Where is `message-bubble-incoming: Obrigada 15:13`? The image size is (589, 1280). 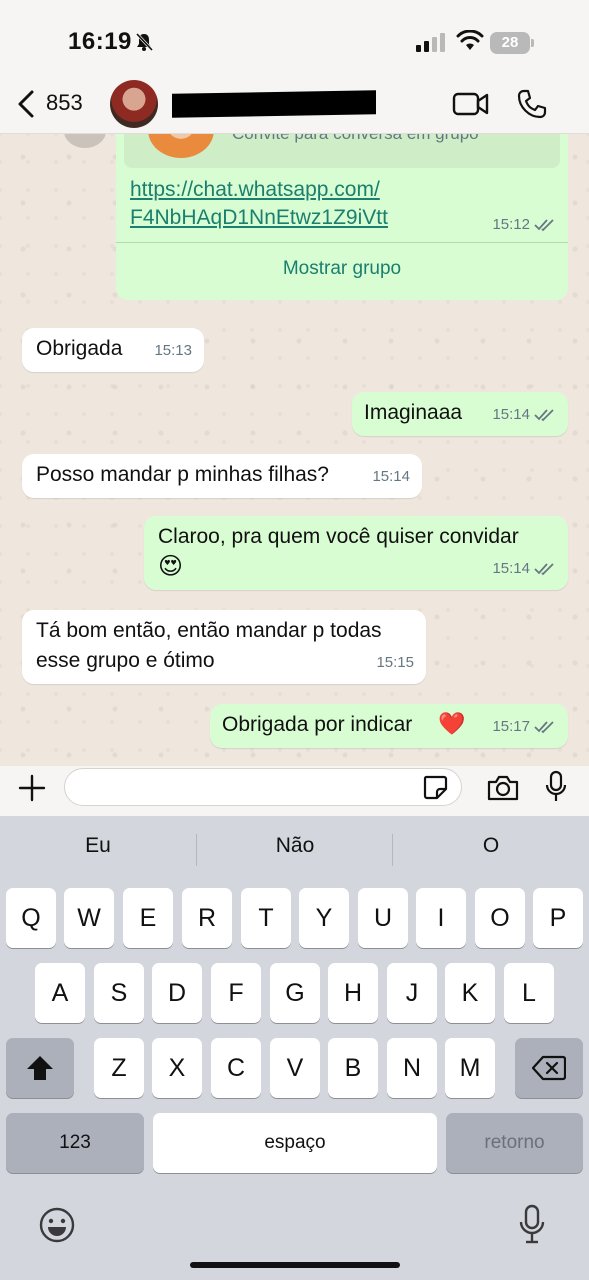
message-bubble-incoming: Obrigada 15:13 is located at coordinates (113, 350).